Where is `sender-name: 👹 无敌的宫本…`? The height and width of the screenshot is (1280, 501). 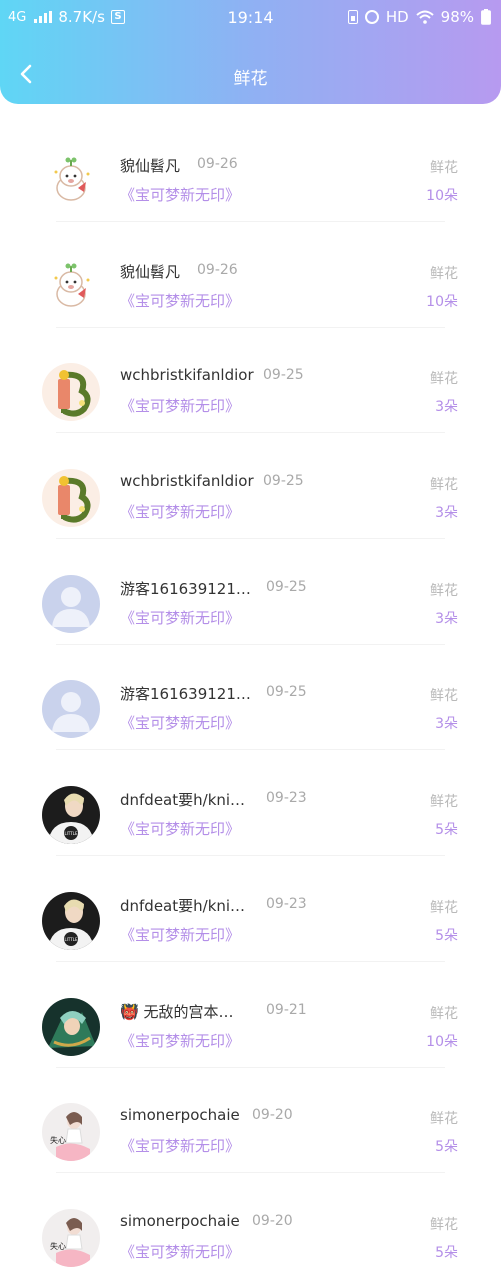
sender-name: 👹 无敌的宫本… is located at coordinates (176, 1011).